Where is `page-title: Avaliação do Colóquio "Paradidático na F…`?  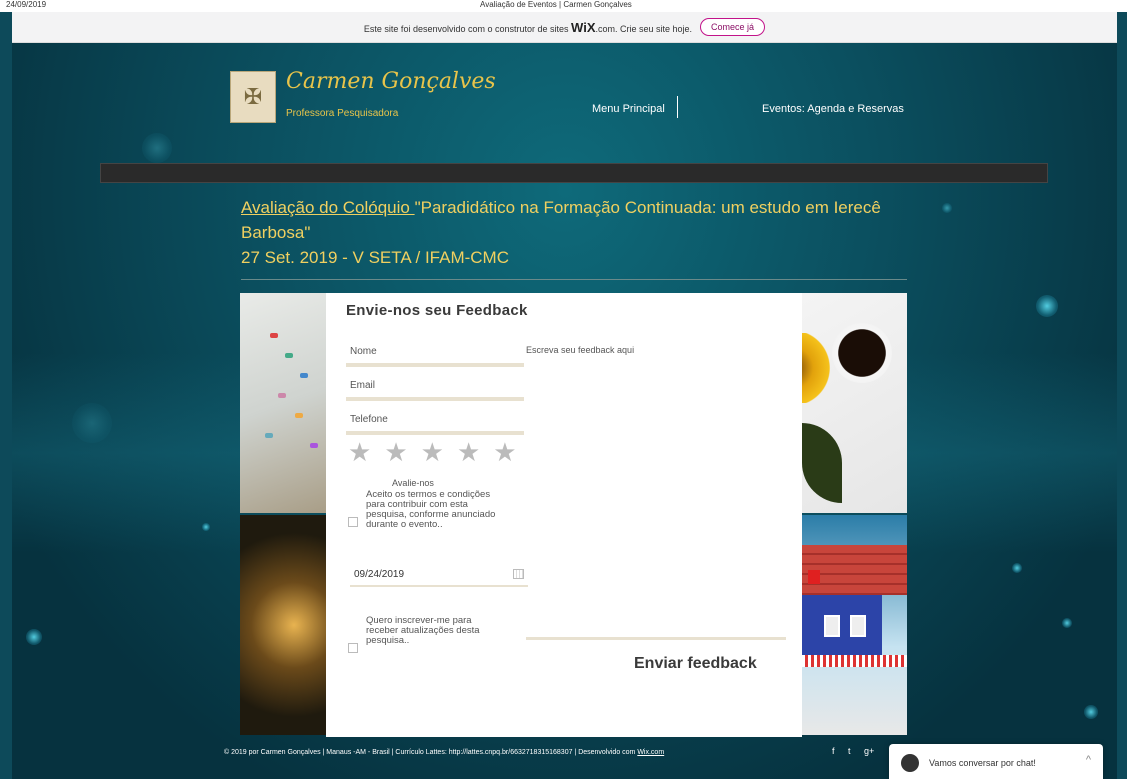 page-title: Avaliação do Colóquio "Paradidático na F… is located at coordinates (591, 232).